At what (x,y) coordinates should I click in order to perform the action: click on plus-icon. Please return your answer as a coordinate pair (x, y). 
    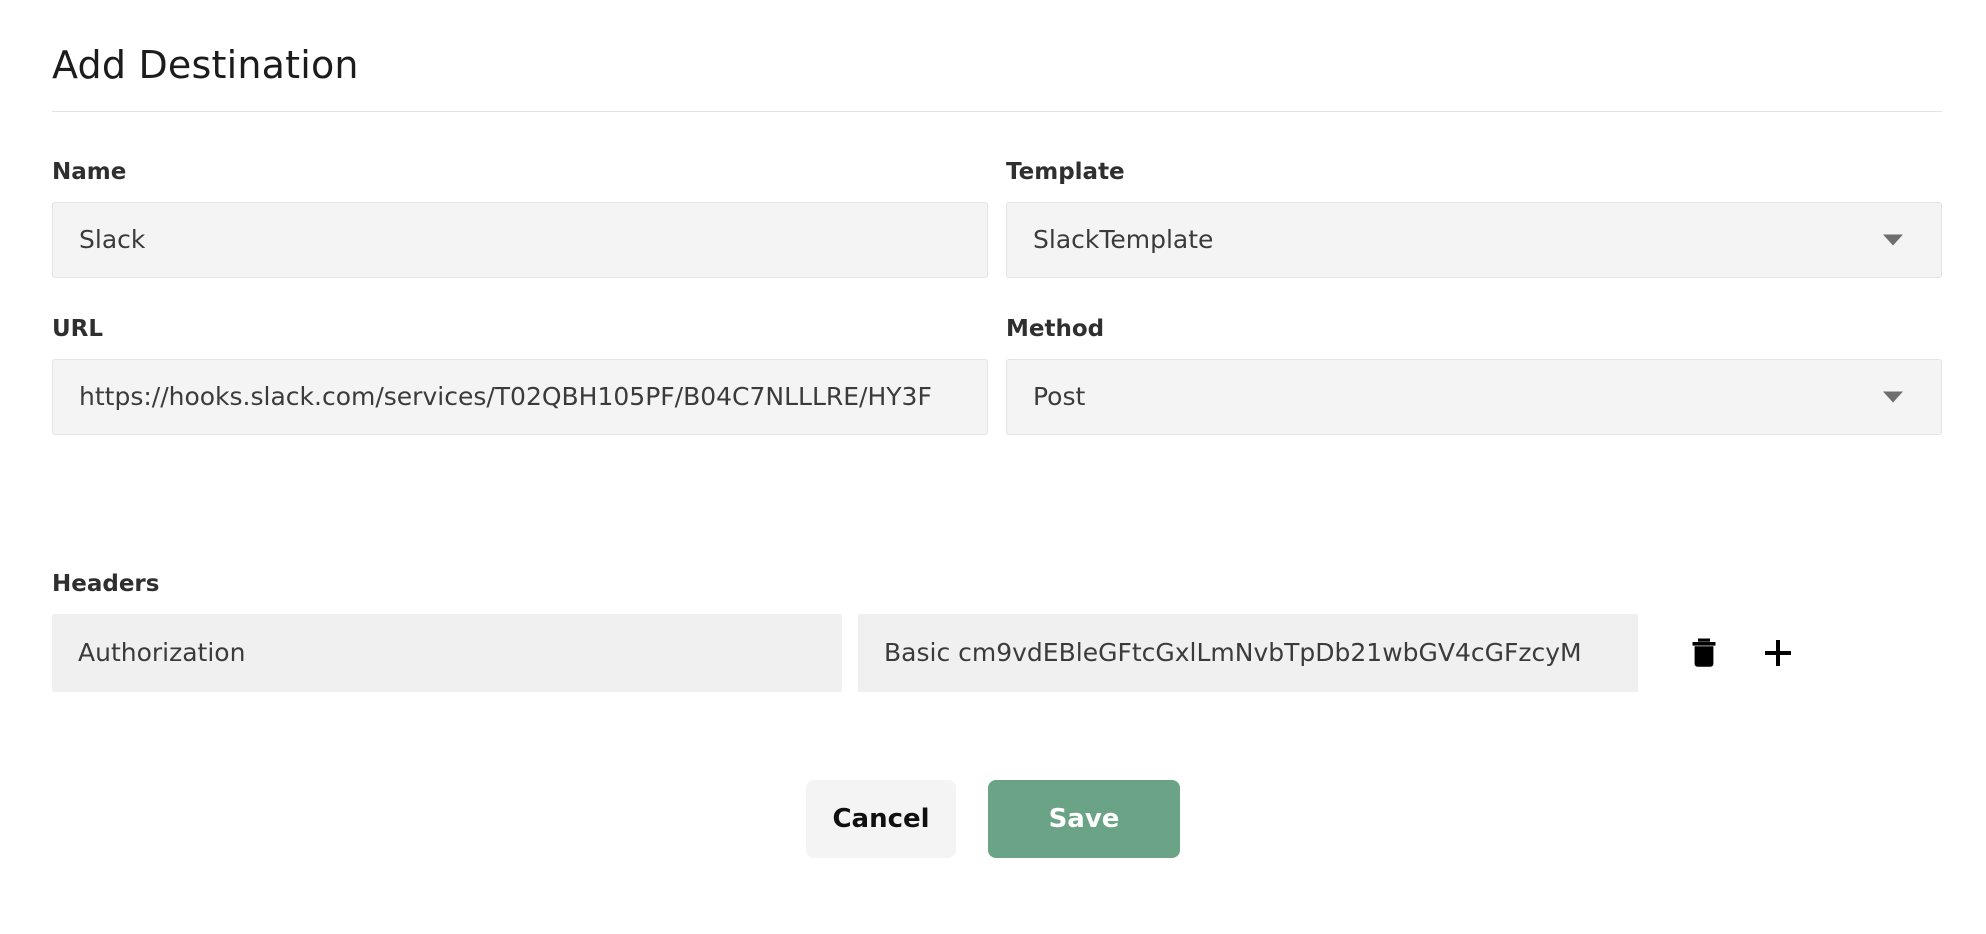
    Looking at the image, I should click on (1778, 653).